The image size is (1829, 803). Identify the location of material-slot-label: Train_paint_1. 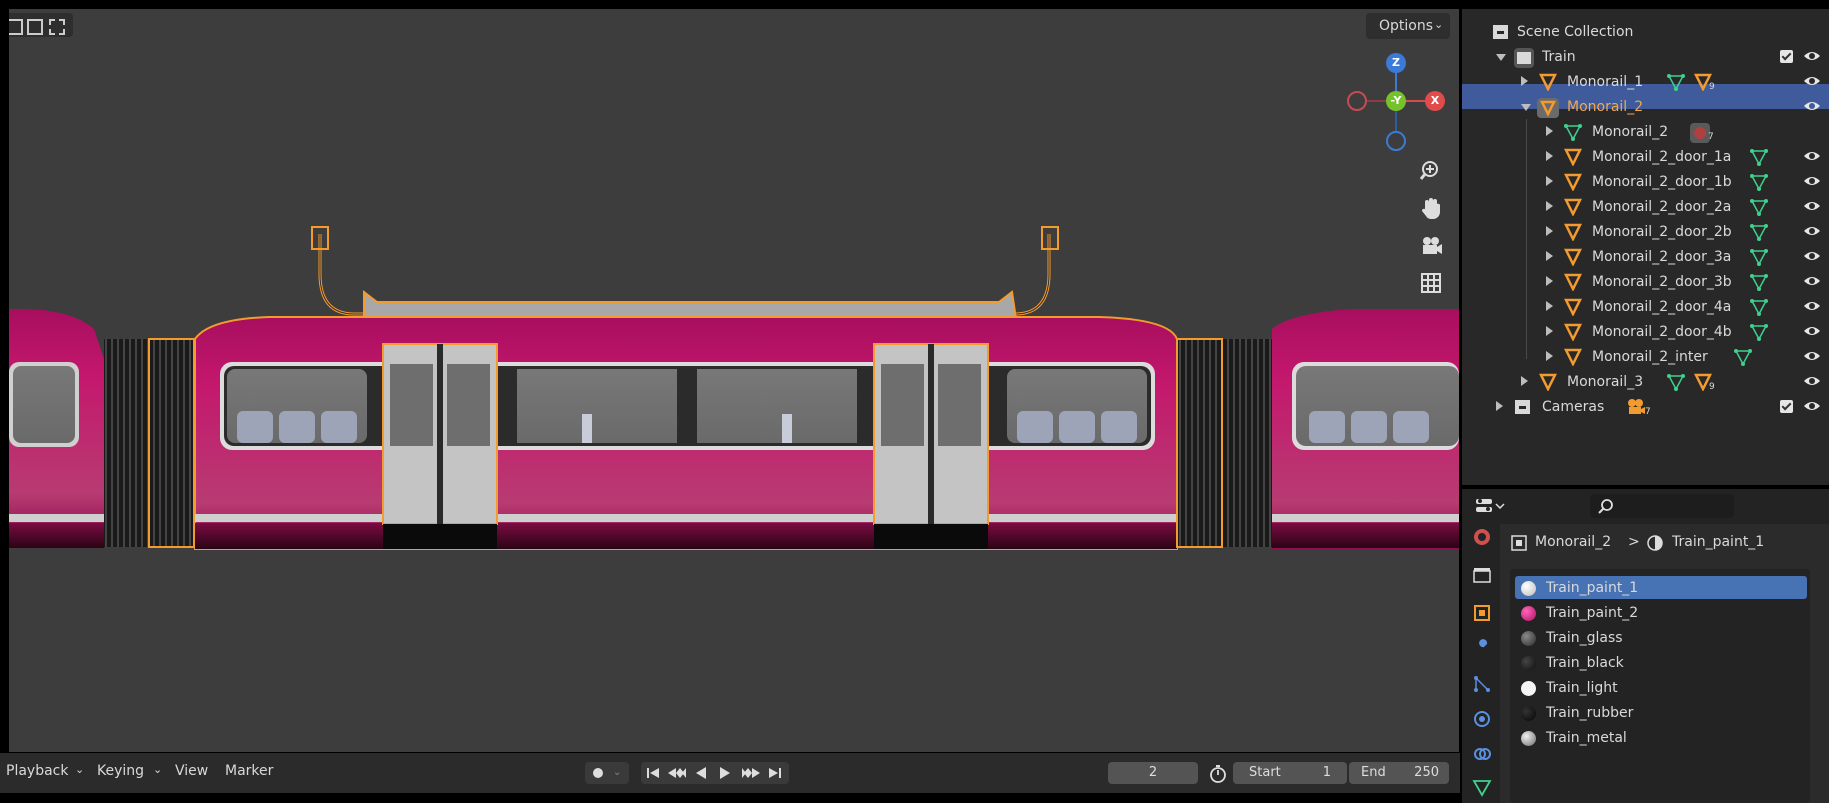
(1592, 588).